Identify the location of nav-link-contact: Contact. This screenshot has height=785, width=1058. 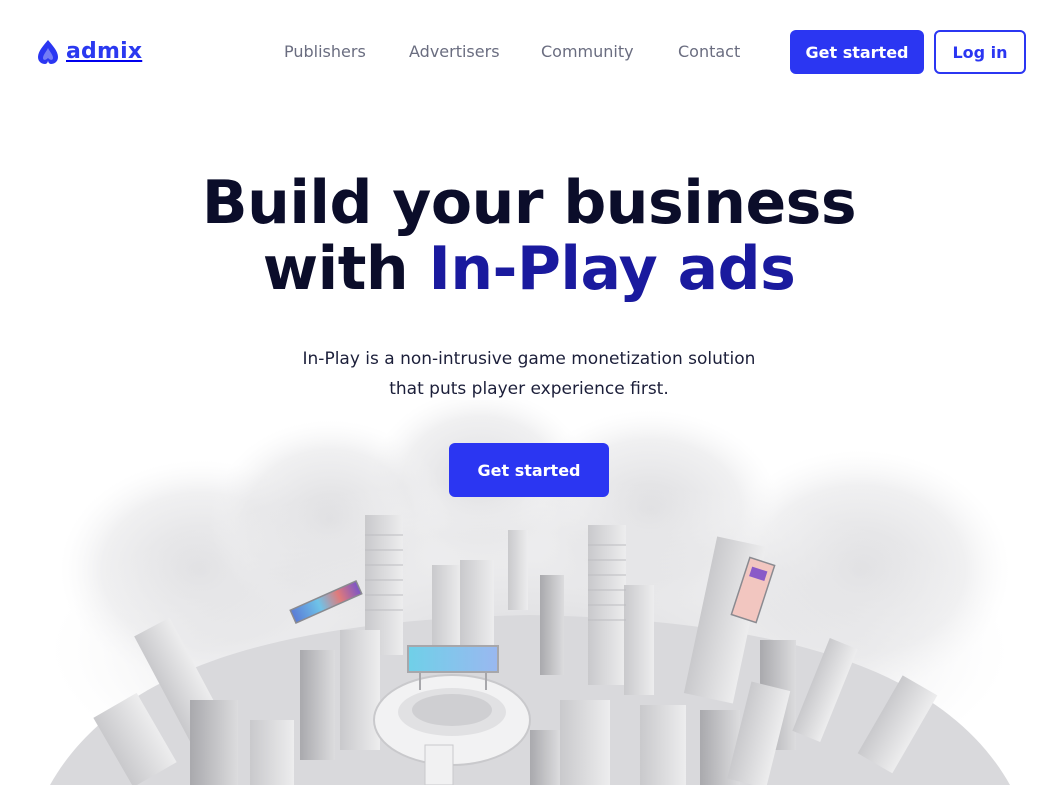
(709, 52).